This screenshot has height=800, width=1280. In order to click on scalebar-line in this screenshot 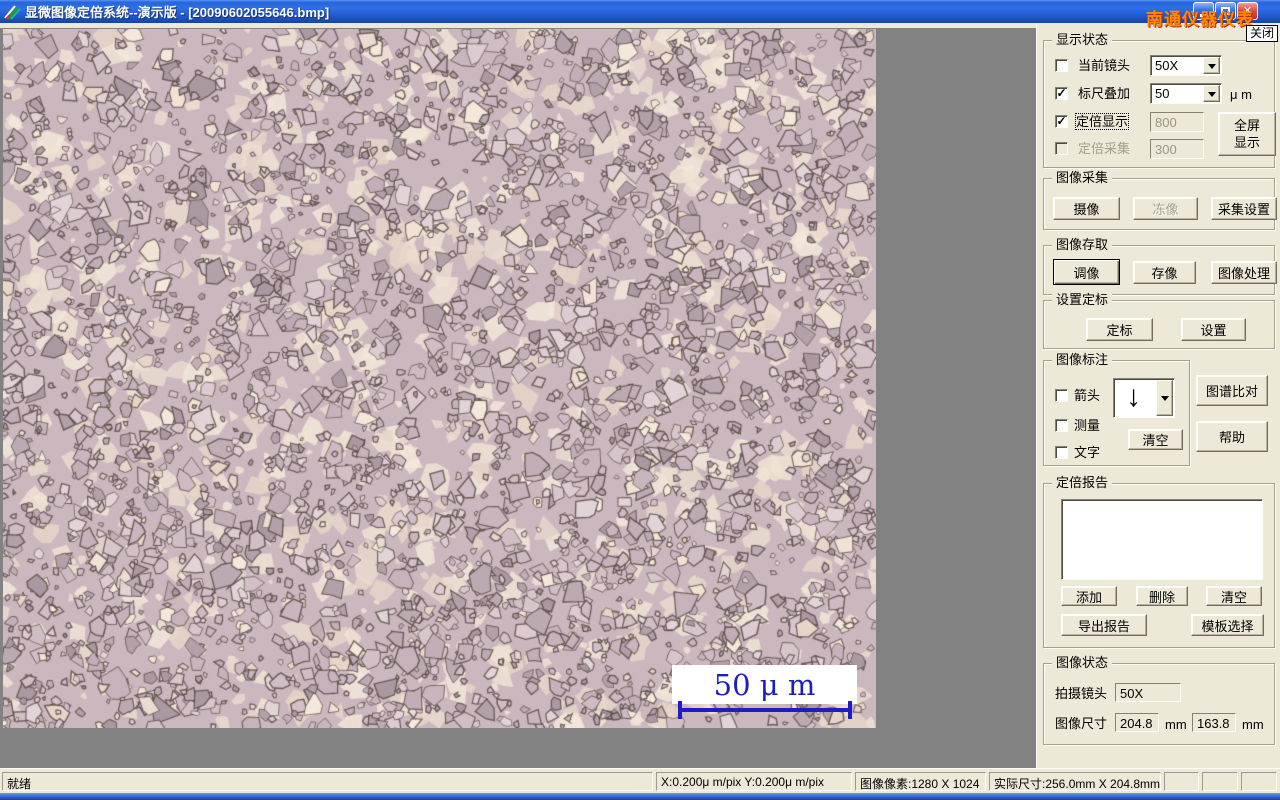, I will do `click(765, 710)`.